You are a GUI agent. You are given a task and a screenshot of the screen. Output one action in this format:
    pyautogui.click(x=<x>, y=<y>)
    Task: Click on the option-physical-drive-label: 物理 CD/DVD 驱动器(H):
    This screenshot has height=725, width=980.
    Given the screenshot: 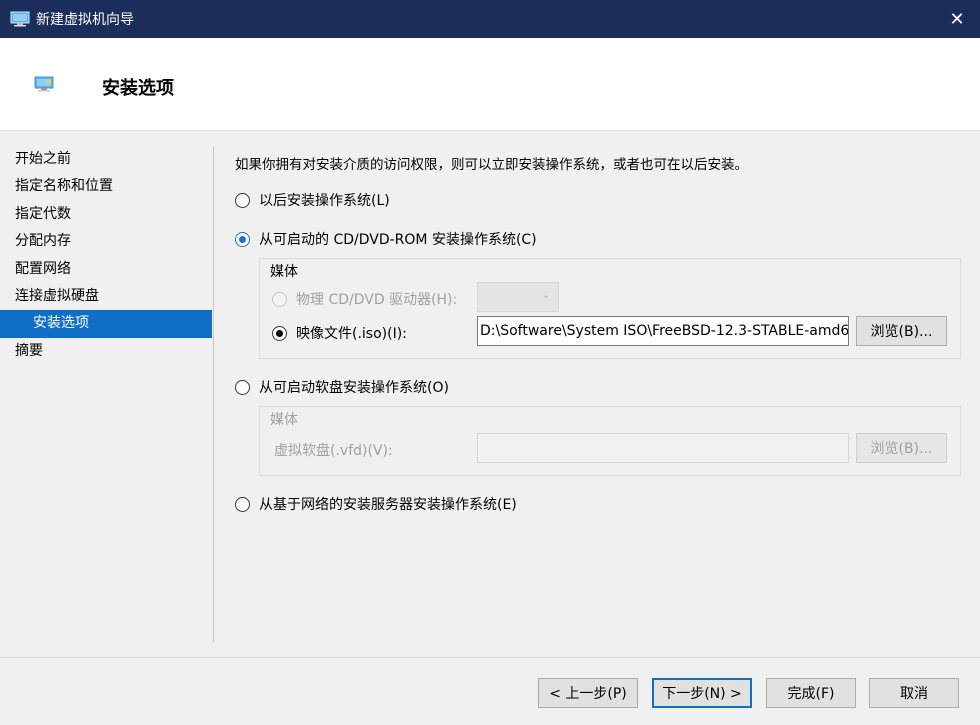 What is the action you would take?
    pyautogui.click(x=377, y=300)
    